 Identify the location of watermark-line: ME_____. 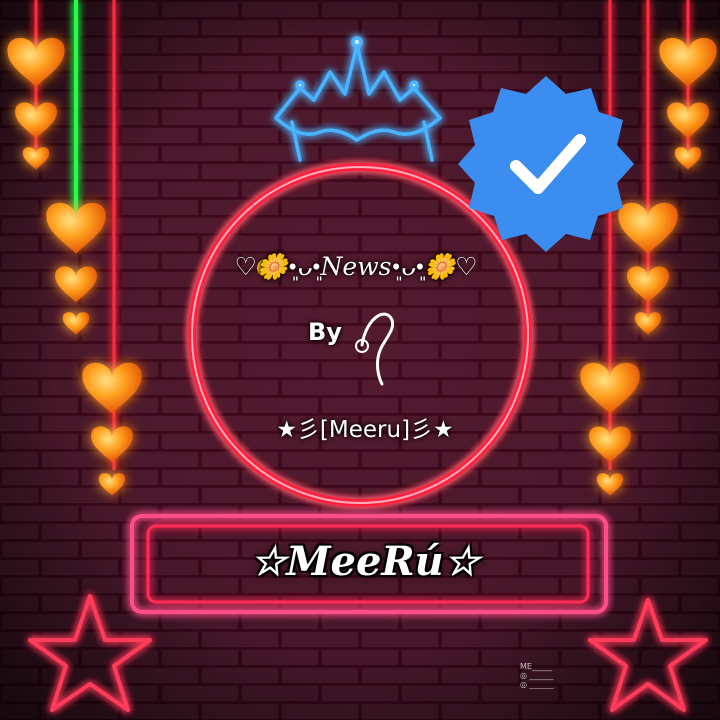
(536, 666).